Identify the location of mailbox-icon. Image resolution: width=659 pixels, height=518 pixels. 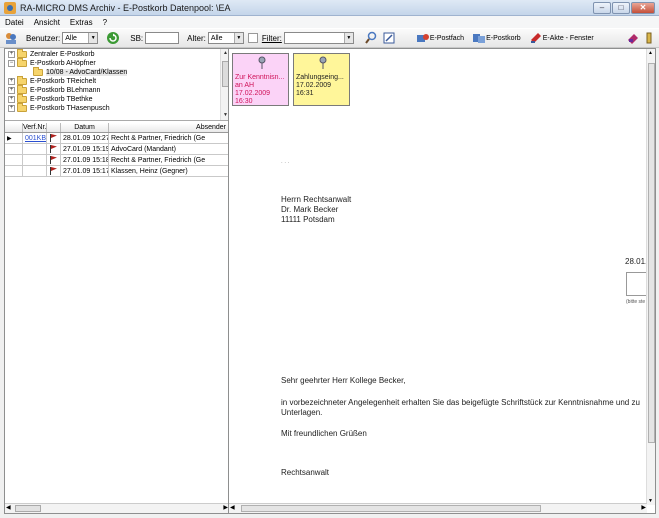
(423, 38).